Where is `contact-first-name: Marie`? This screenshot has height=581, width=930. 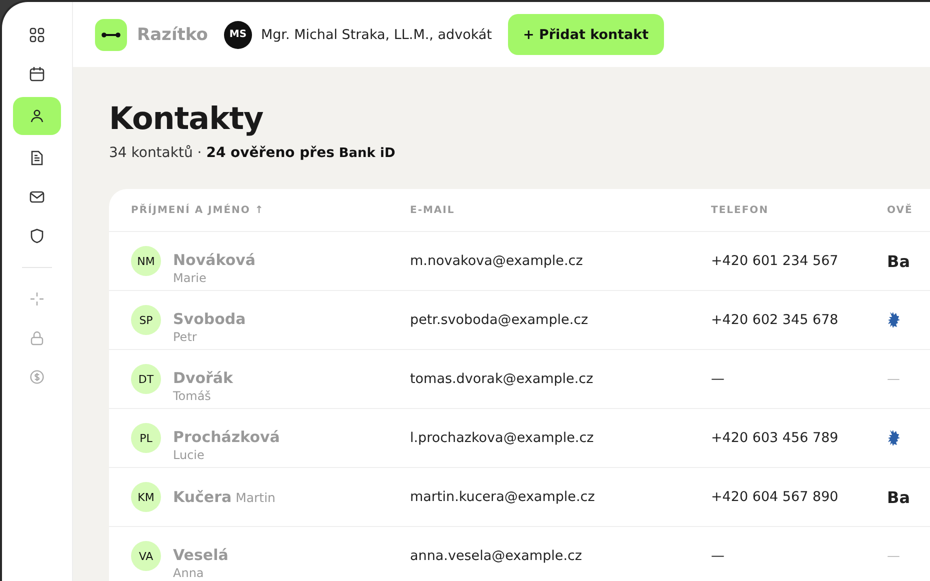 contact-first-name: Marie is located at coordinates (190, 278).